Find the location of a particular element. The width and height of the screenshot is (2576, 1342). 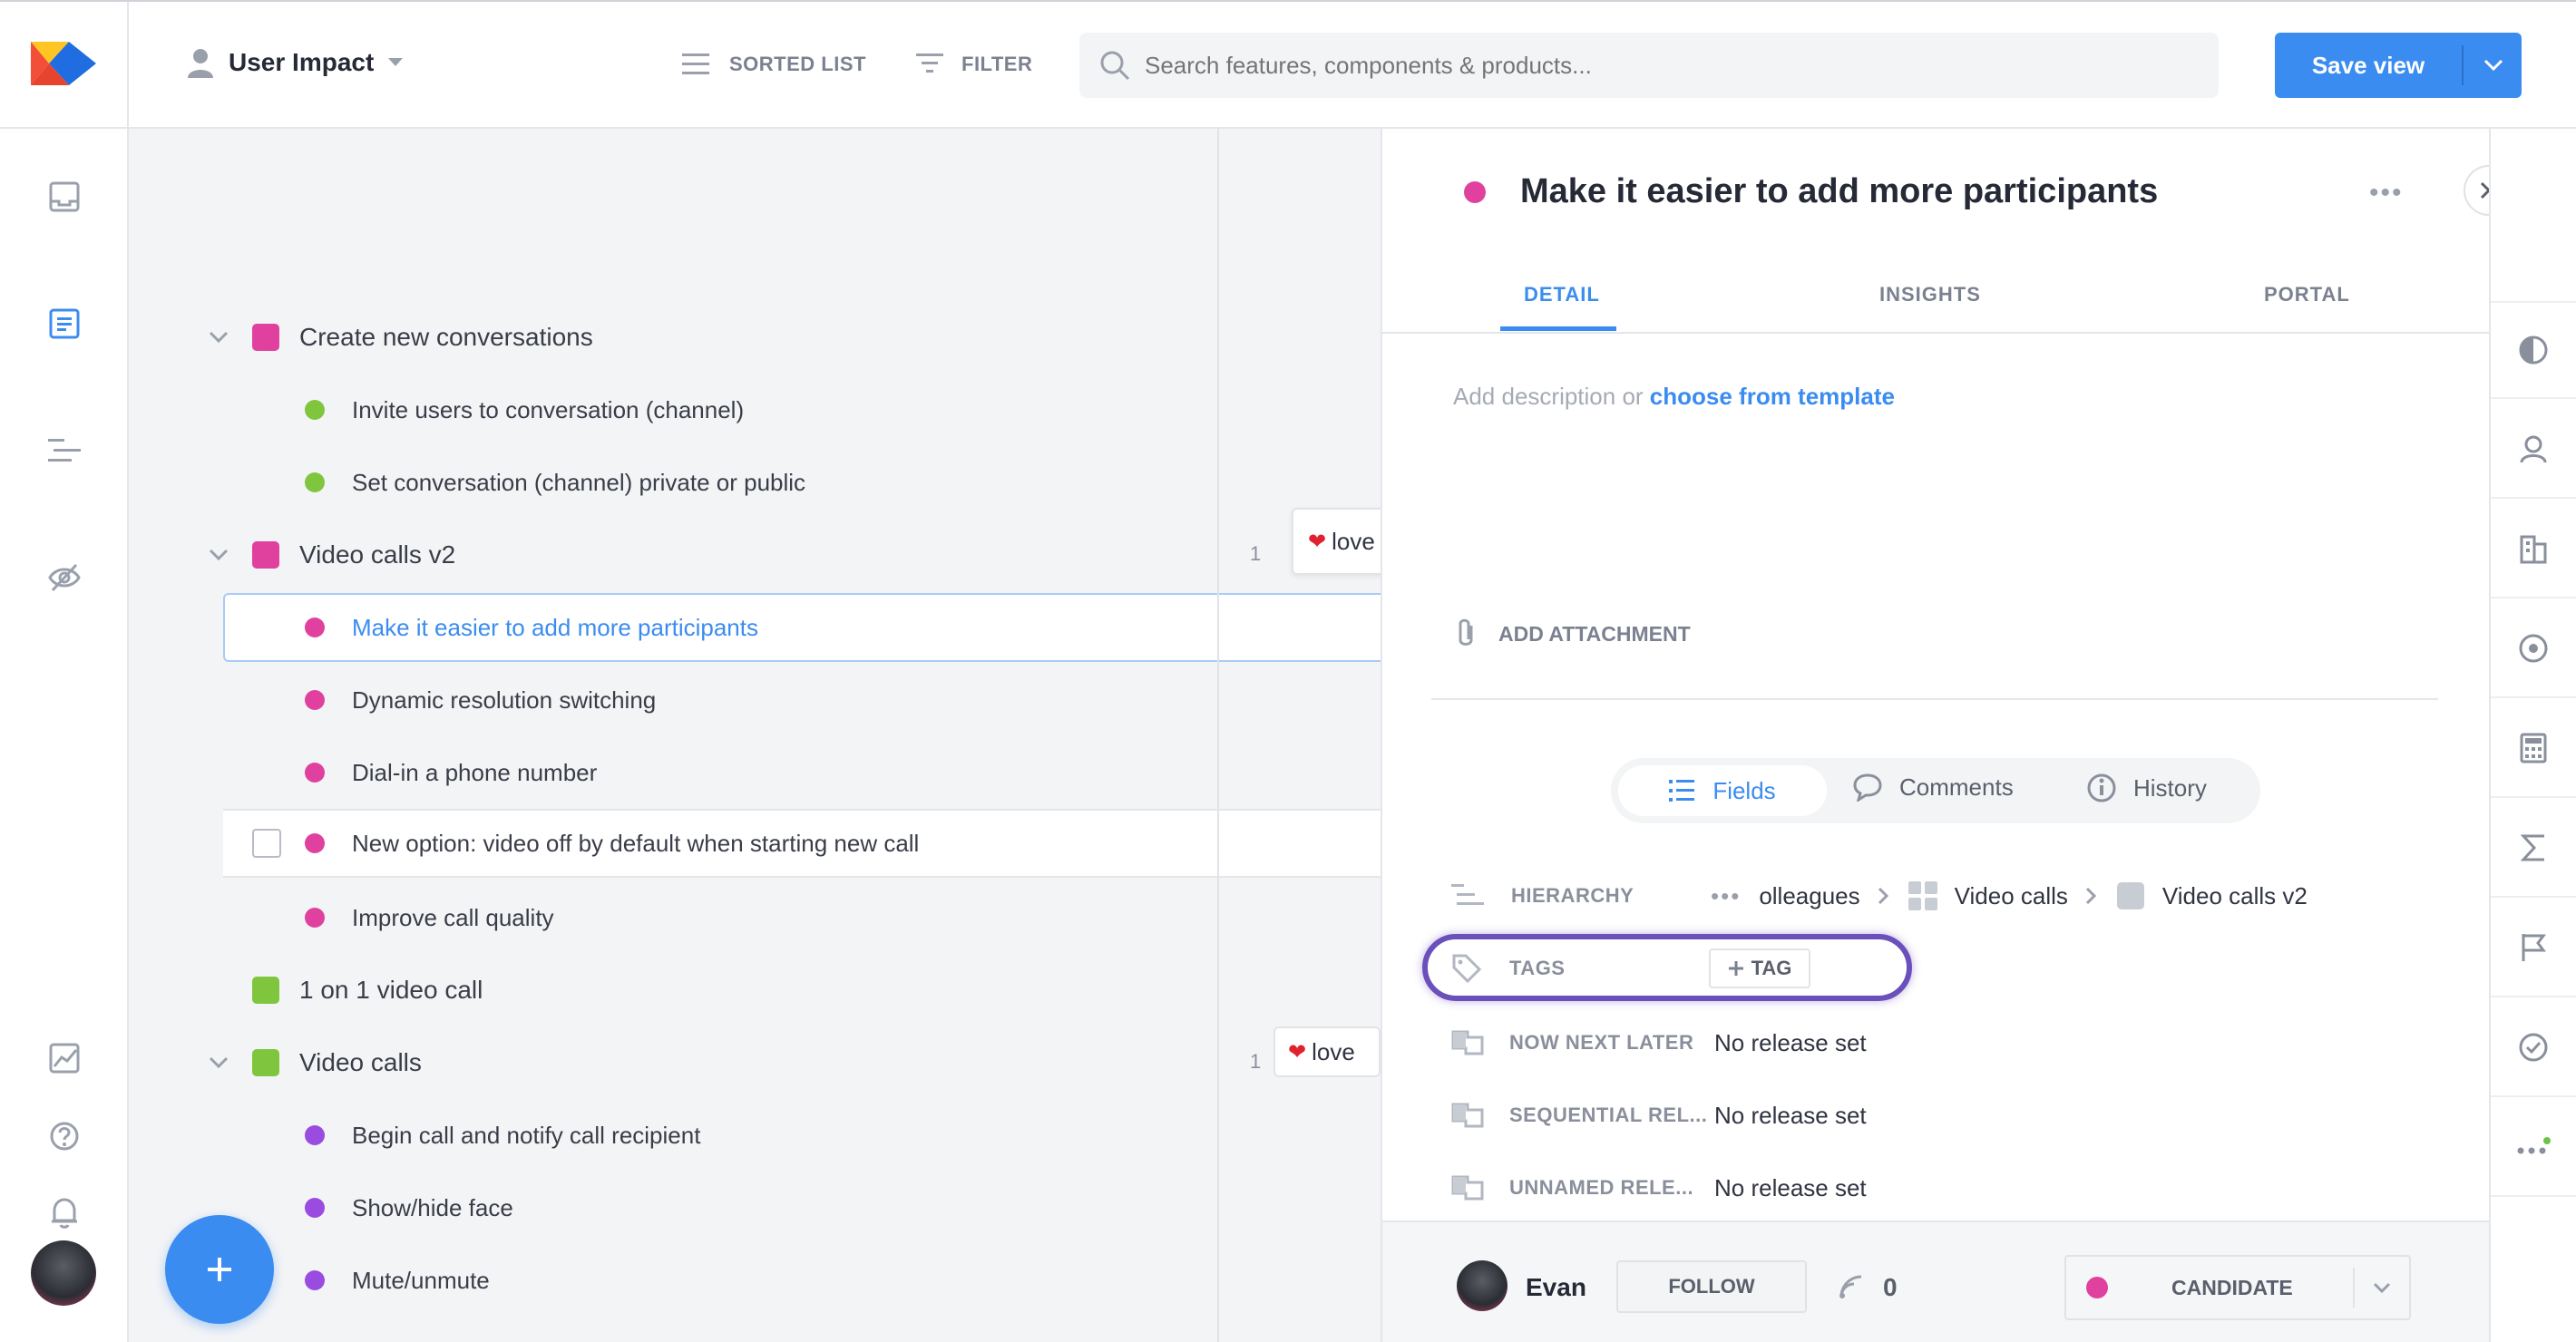

add-tag-button: TAG is located at coordinates (1759, 968).